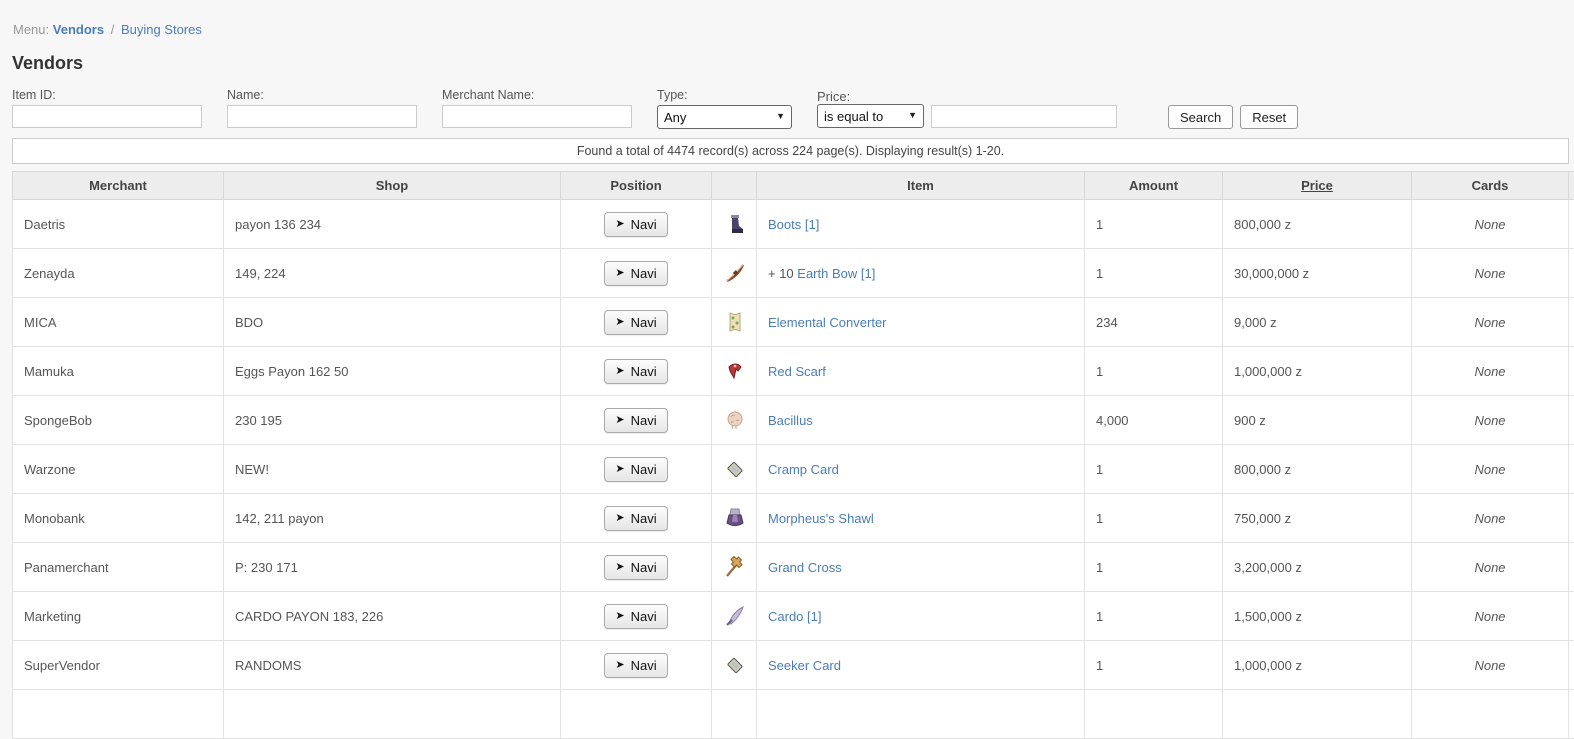  What do you see at coordinates (392, 322) in the screenshot?
I see `shop-cell: BDO` at bounding box center [392, 322].